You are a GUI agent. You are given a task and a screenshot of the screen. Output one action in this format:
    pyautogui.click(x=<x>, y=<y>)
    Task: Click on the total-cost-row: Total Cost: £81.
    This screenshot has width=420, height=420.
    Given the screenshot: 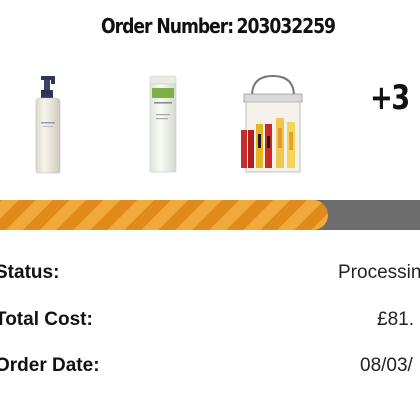 What is the action you would take?
    pyautogui.click(x=210, y=322)
    